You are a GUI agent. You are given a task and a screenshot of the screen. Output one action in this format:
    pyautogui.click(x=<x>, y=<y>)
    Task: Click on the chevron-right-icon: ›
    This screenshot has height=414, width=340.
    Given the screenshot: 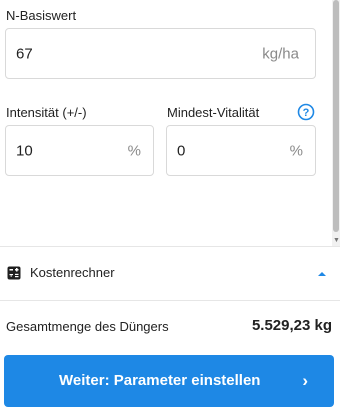 What is the action you would take?
    pyautogui.click(x=305, y=380)
    